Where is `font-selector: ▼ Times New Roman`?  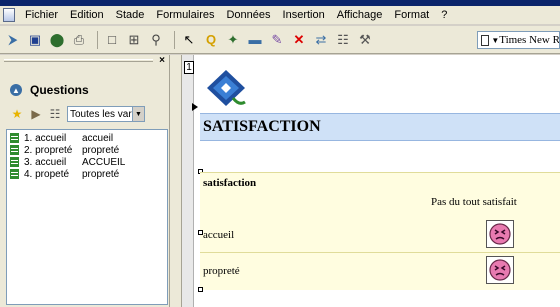 font-selector: ▼ Times New Roman is located at coordinates (518, 40).